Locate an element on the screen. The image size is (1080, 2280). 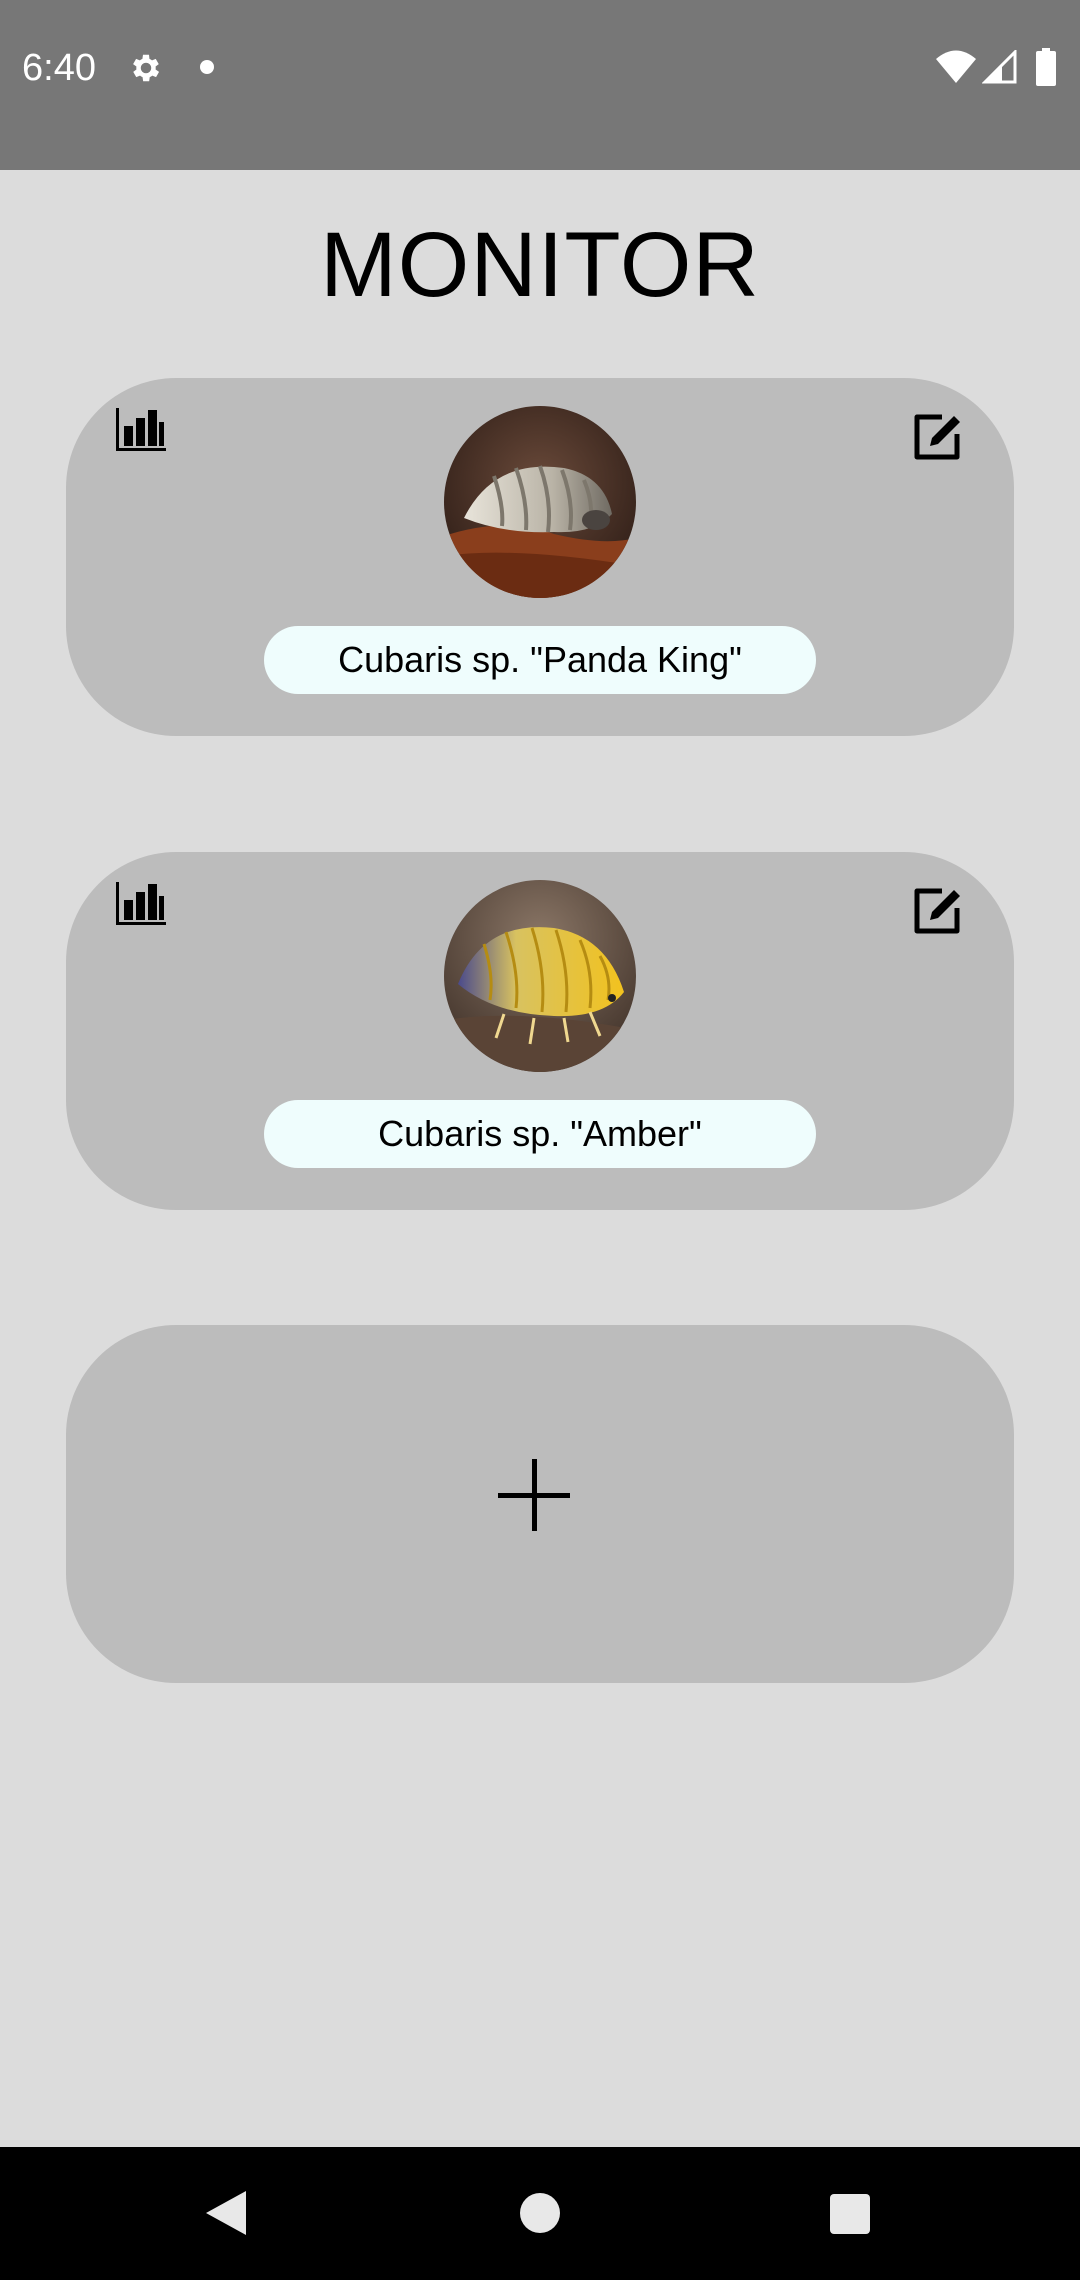
isopod-card: Cubaris sp. "Amber" is located at coordinates (540, 1031).